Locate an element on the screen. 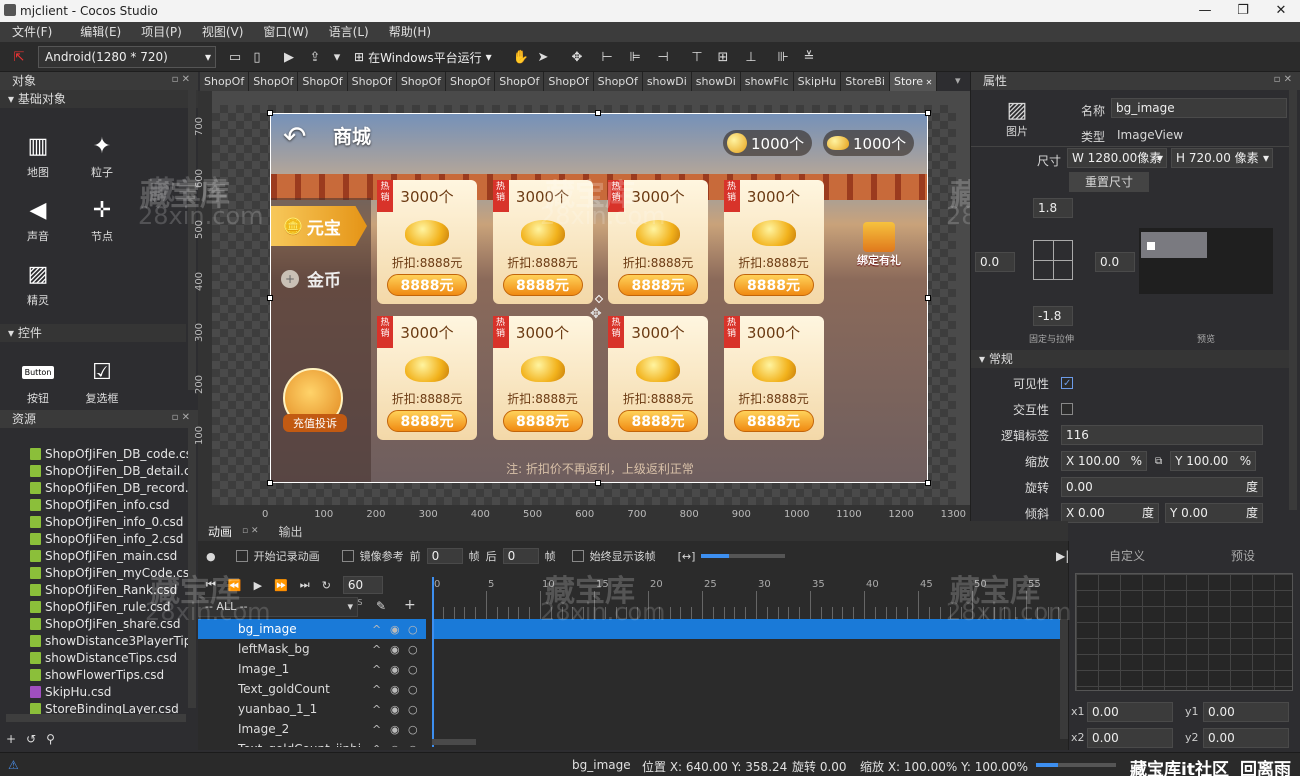 The width and height of the screenshot is (1300, 776). timeline-node-row: Text_goldCount_jinbi ^ ◉ ○ is located at coordinates (312, 743).